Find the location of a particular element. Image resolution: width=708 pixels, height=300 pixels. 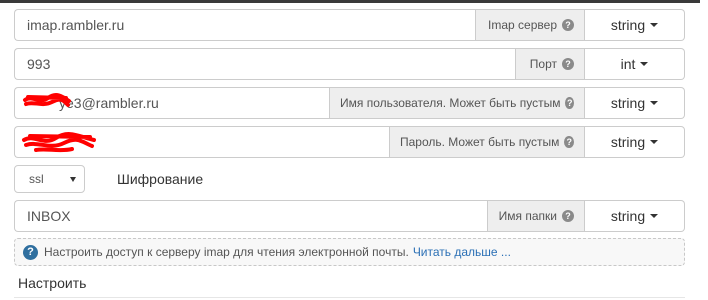

folder-value: INBOX is located at coordinates (49, 216).